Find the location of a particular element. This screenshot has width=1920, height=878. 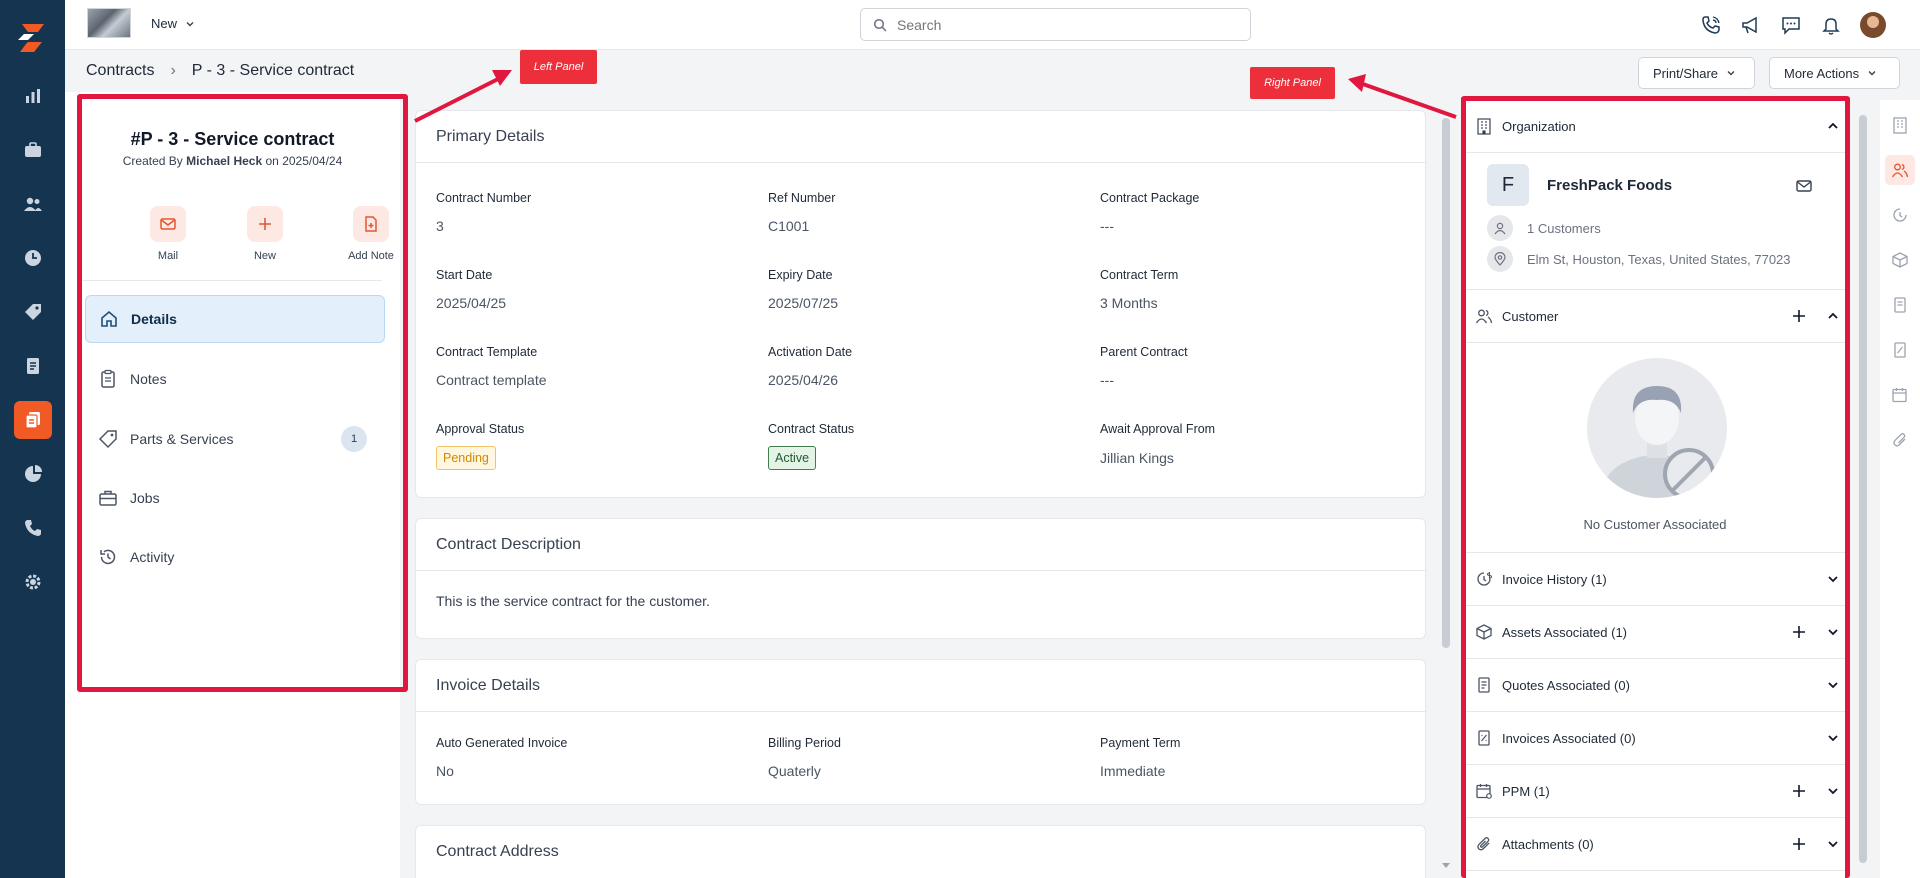

left-panel-highlight-box is located at coordinates (242, 393).